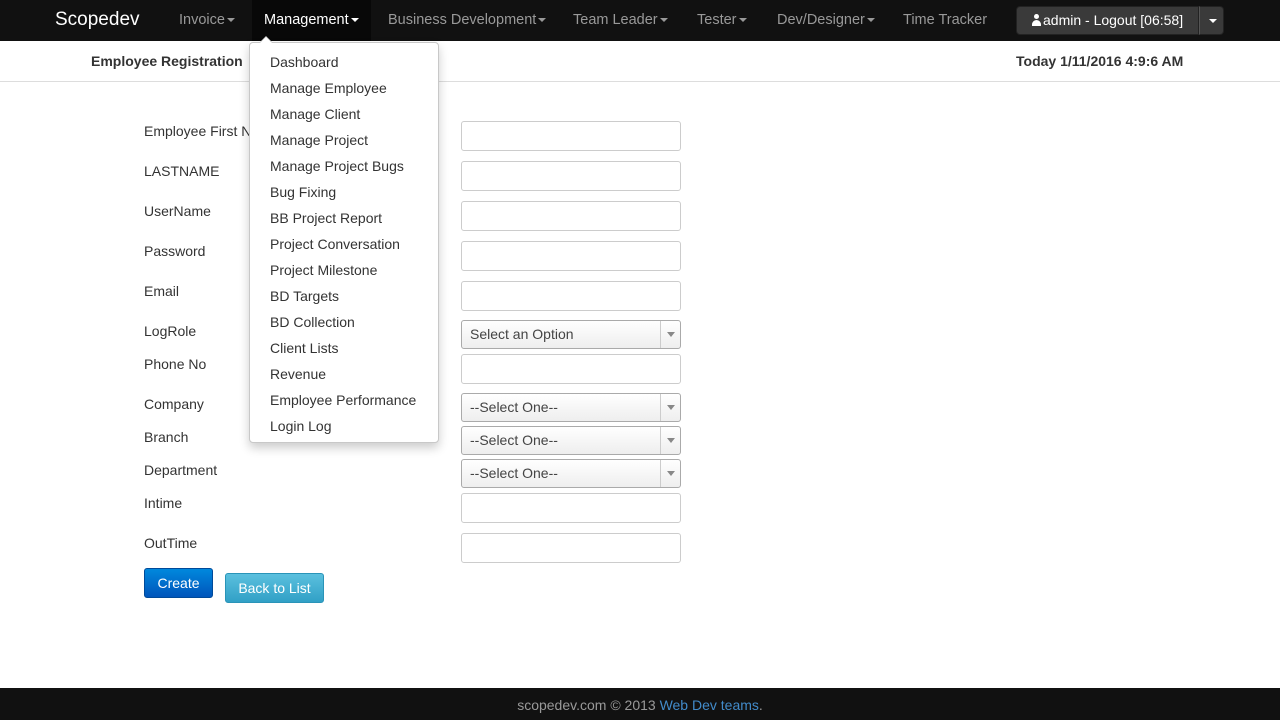 Image resolution: width=1280 pixels, height=720 pixels. What do you see at coordinates (177, 211) in the screenshot?
I see `username-label: UserName` at bounding box center [177, 211].